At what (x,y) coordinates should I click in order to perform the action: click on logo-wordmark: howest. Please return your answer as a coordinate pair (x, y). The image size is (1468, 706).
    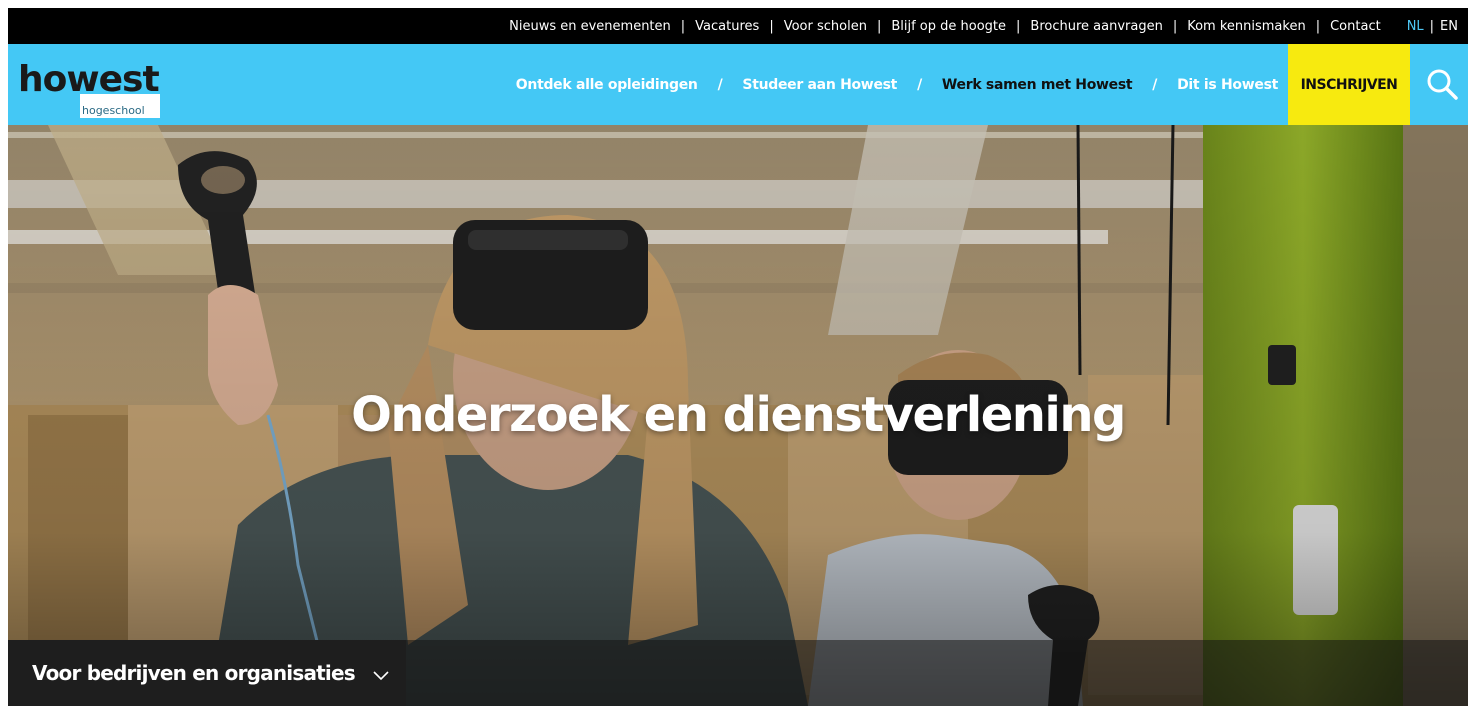
    Looking at the image, I should click on (89, 79).